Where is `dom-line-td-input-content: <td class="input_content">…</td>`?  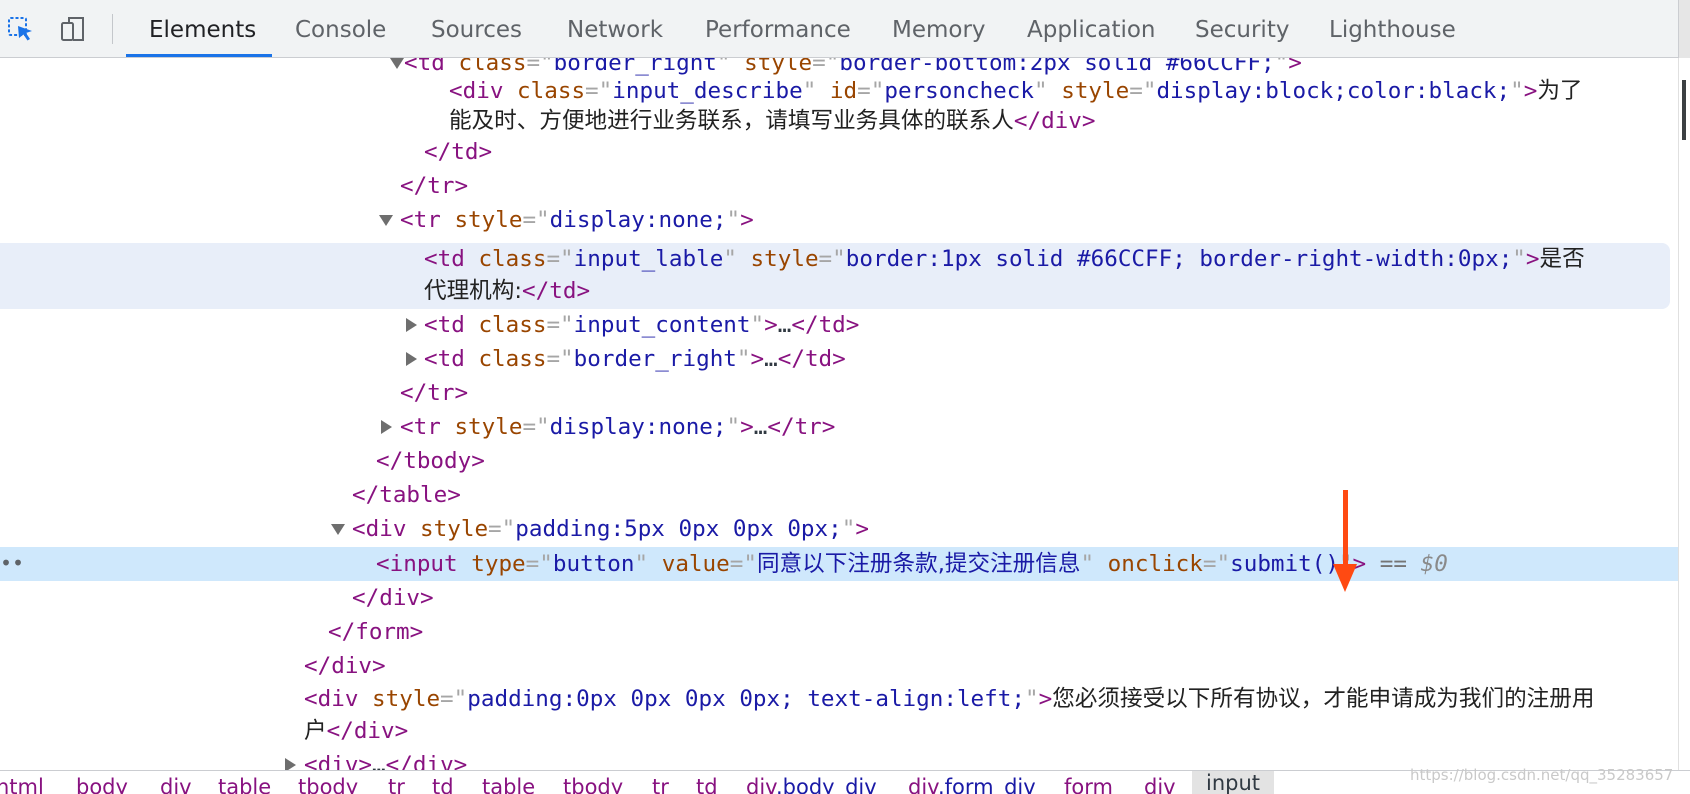
dom-line-td-input-content: <td class="input_content">…</td> is located at coordinates (1048, 325).